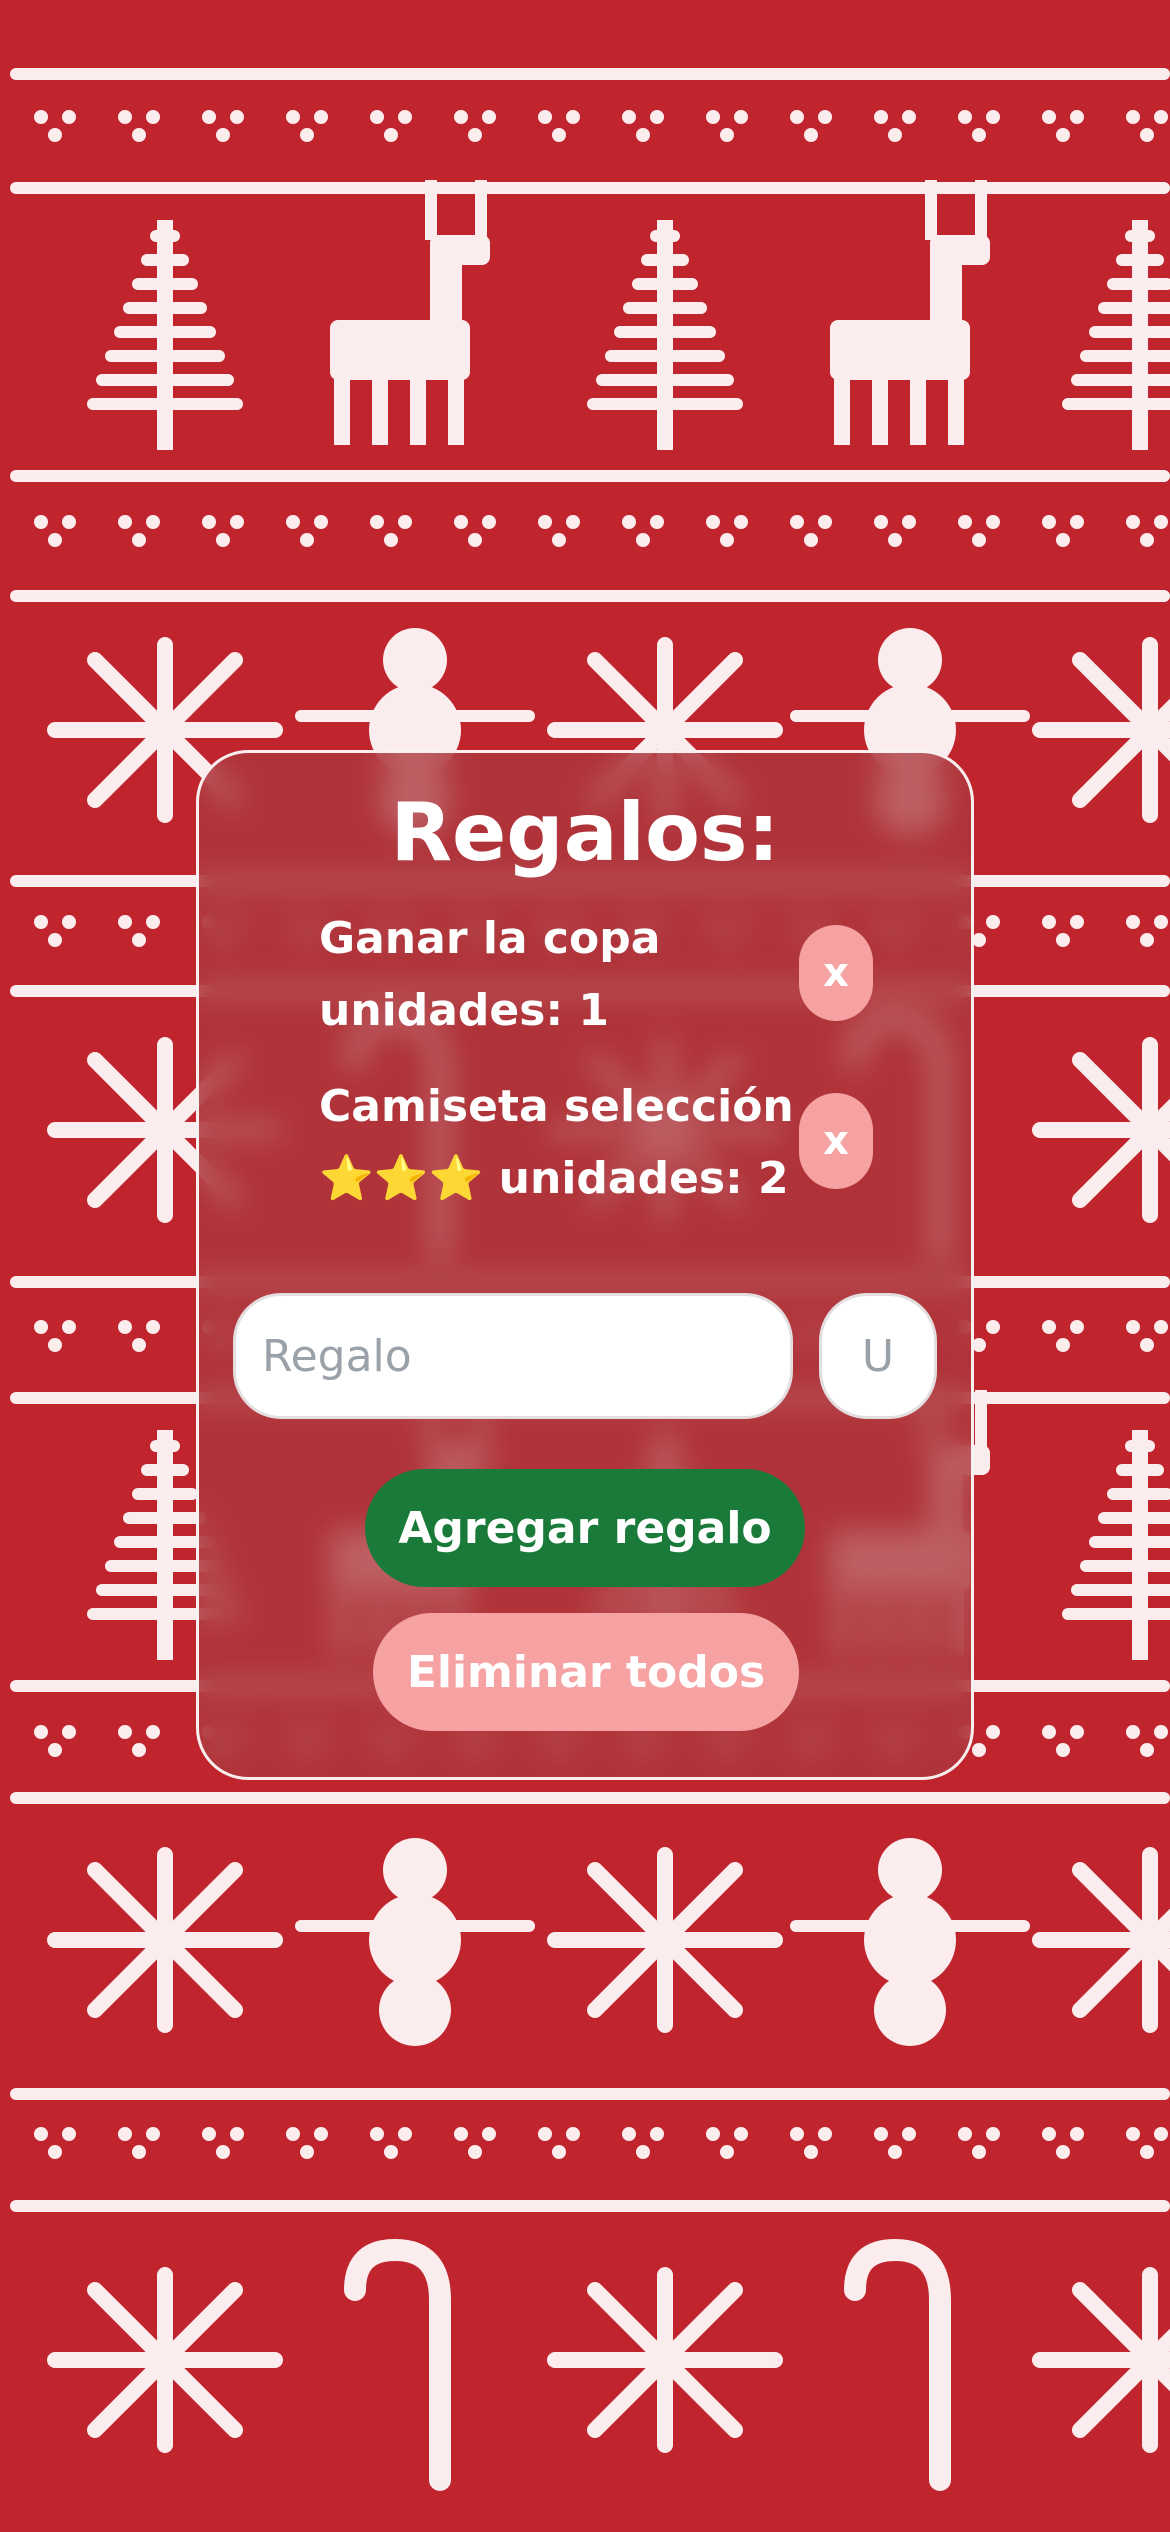 The height and width of the screenshot is (2532, 1170). Describe the element at coordinates (490, 938) in the screenshot. I see `gift-name: Ganar la copa` at that location.